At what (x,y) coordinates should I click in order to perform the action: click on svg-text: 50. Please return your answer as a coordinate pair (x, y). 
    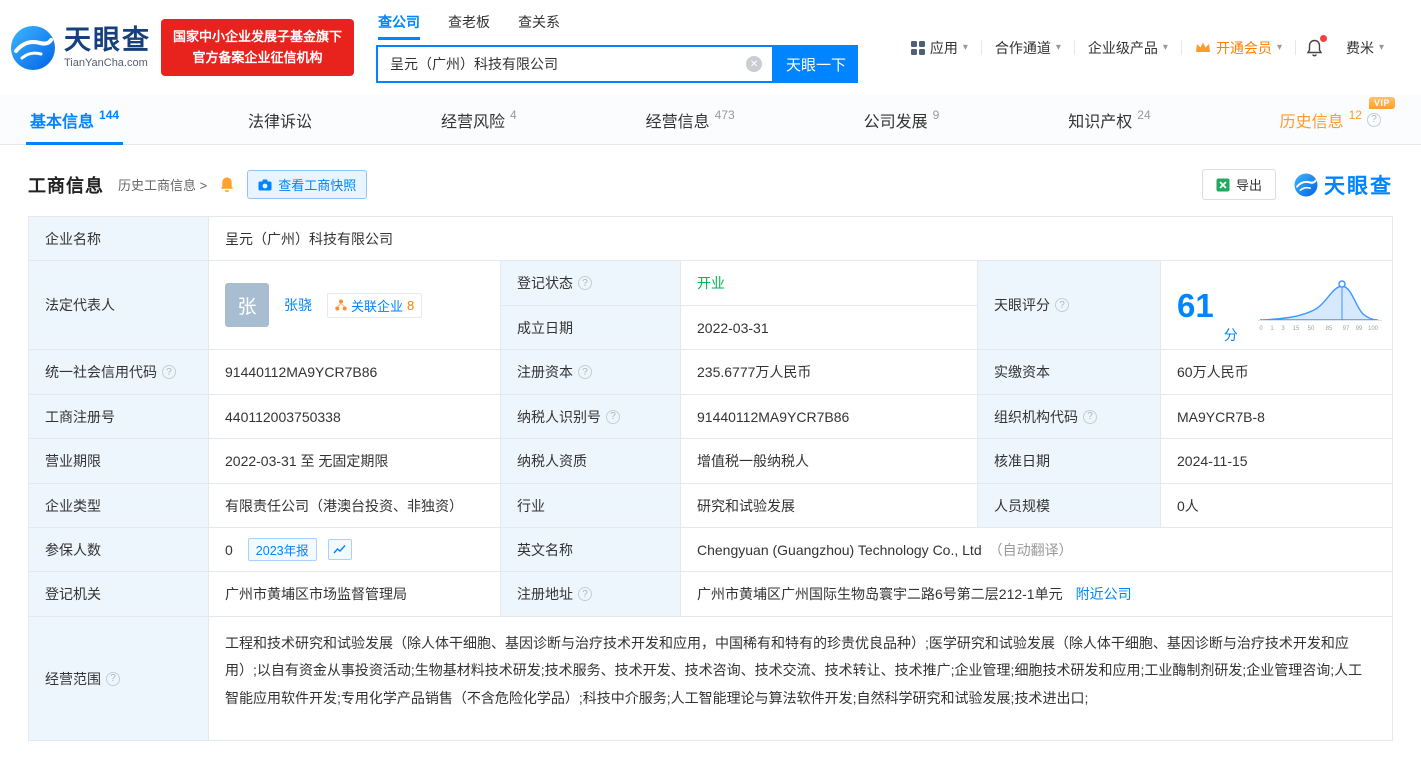
    Looking at the image, I should click on (1311, 329).